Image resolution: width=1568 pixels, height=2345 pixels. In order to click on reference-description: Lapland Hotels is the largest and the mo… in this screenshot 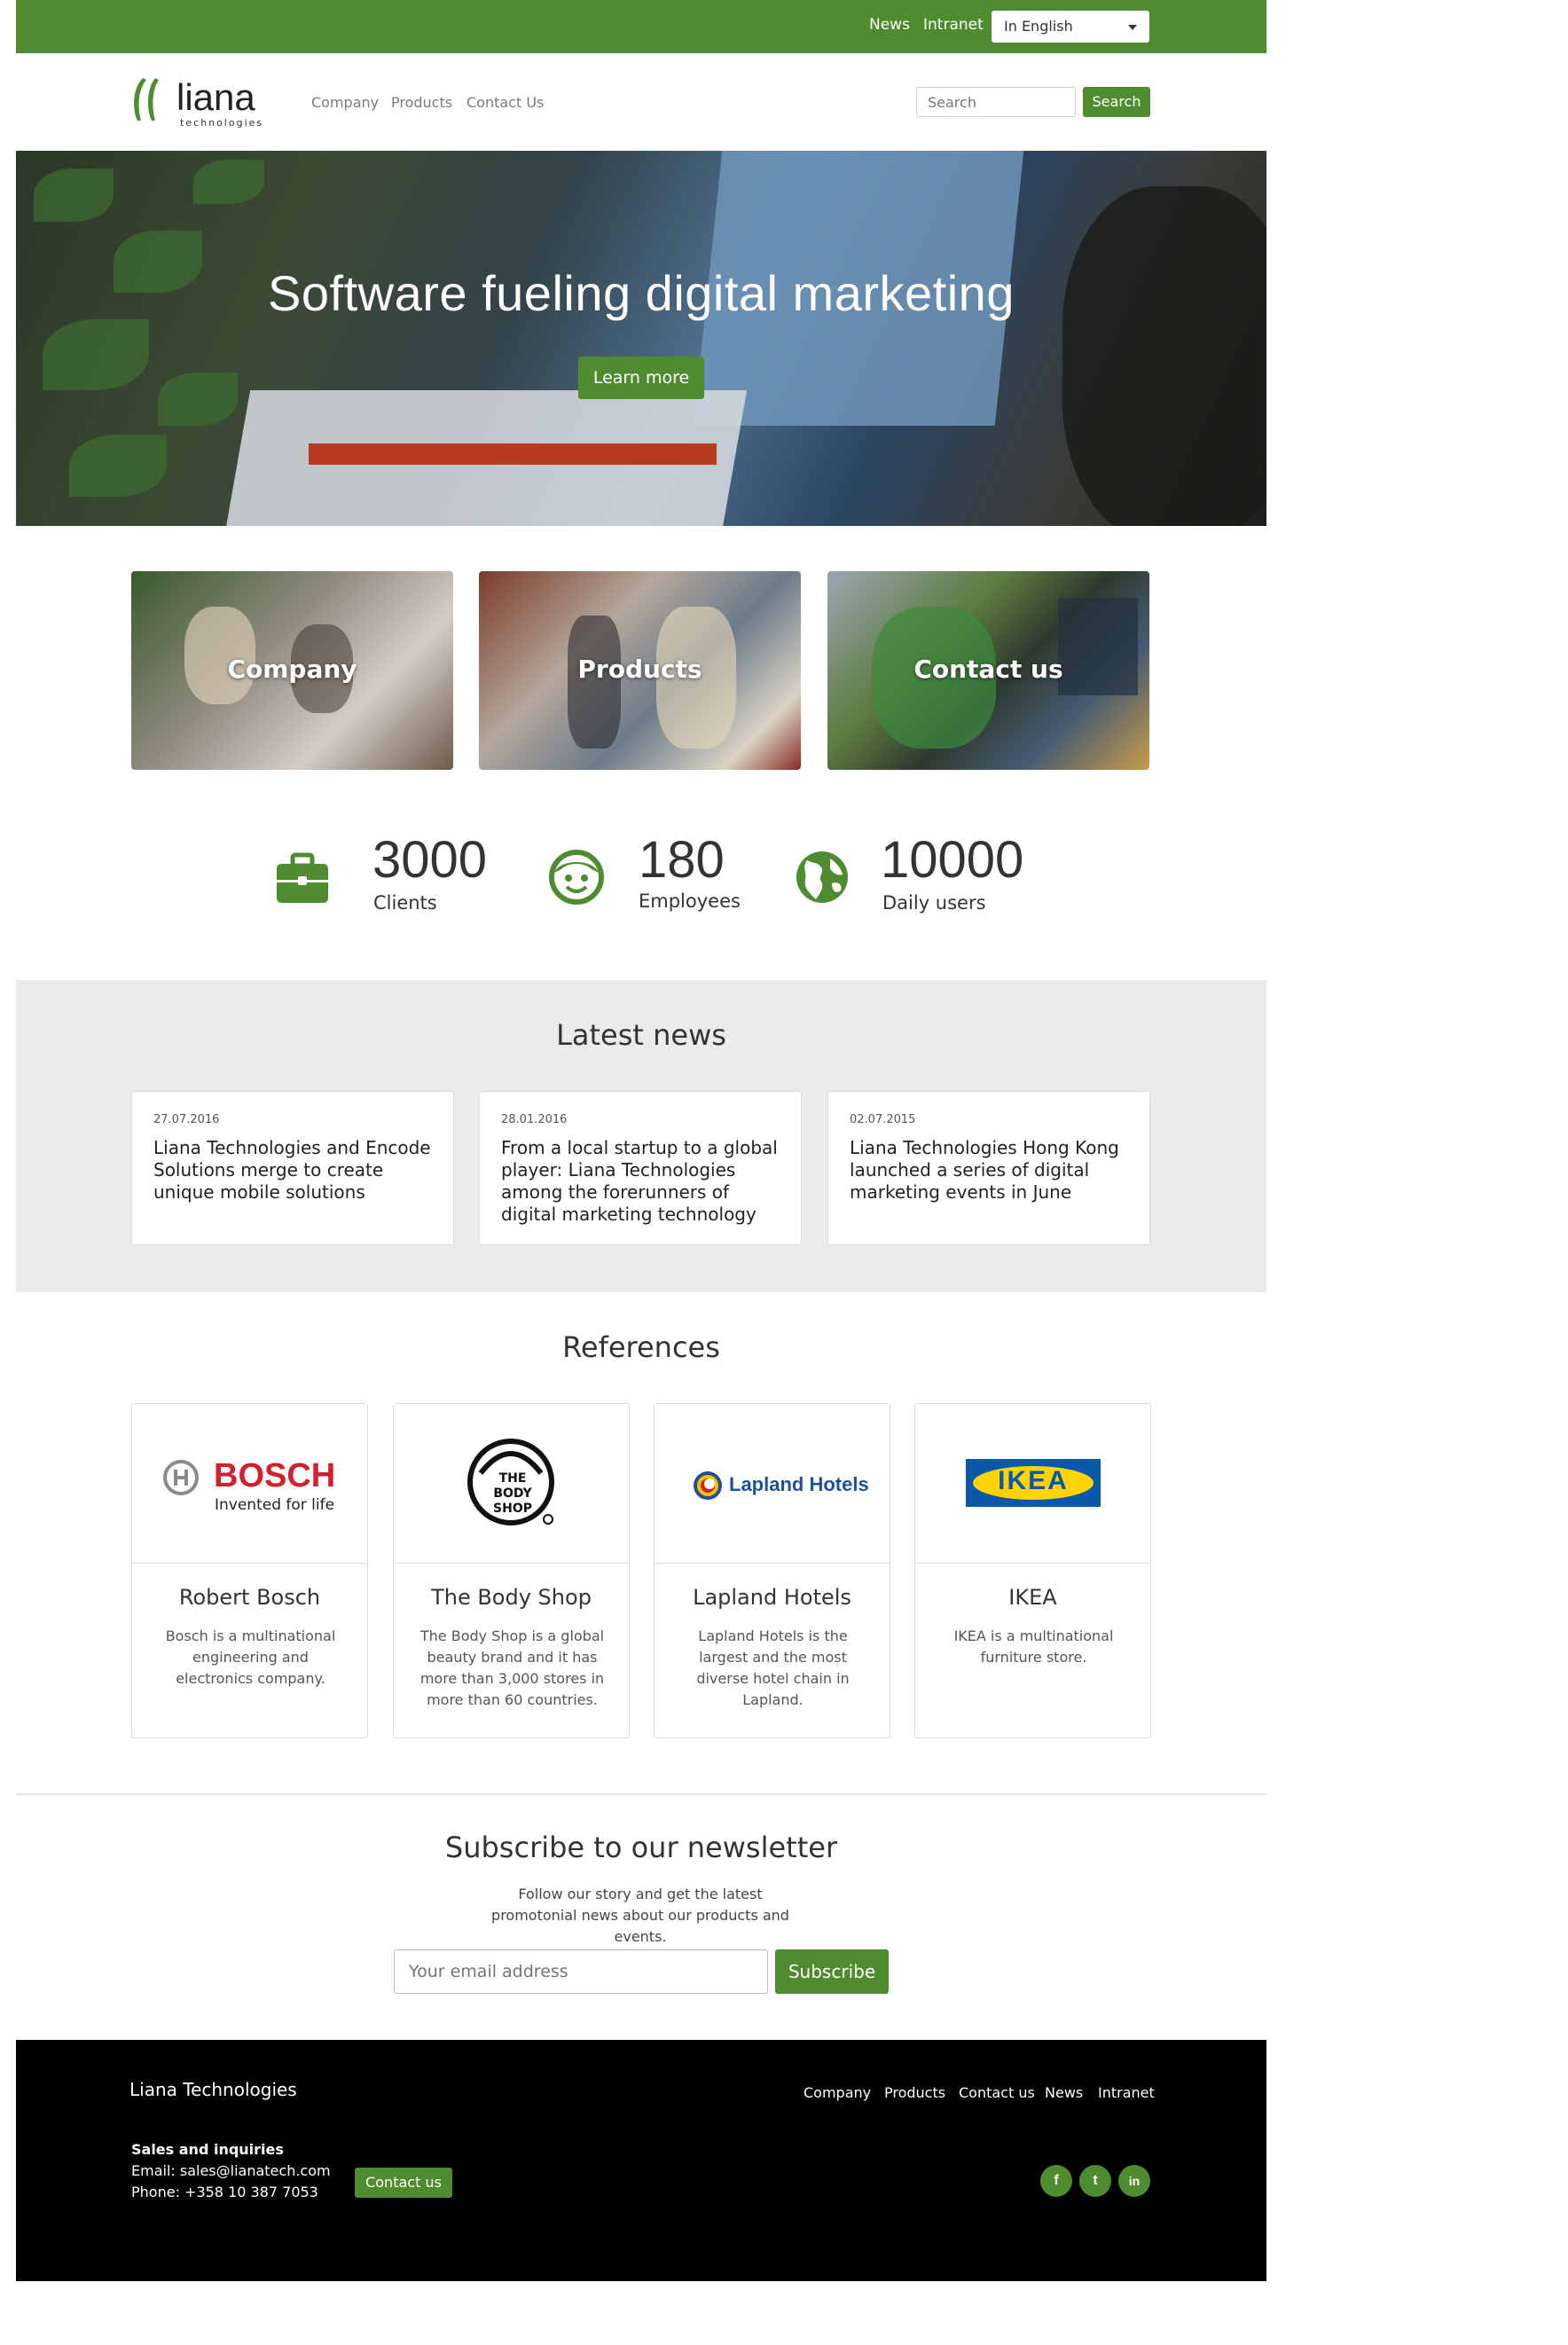, I will do `click(773, 1667)`.